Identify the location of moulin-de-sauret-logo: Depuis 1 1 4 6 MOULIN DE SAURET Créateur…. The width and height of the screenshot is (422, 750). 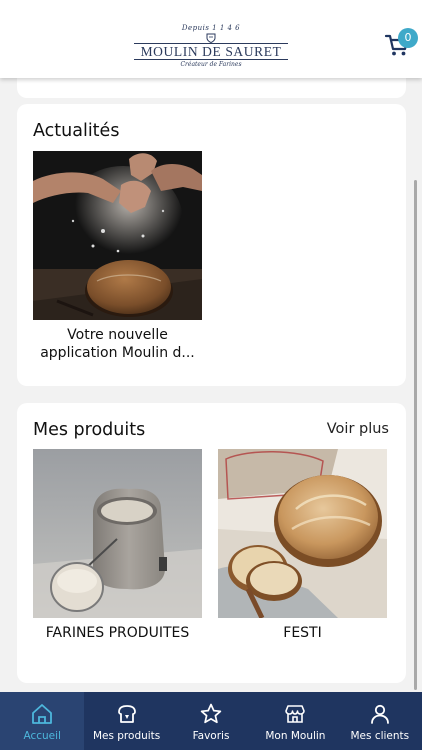
(211, 47).